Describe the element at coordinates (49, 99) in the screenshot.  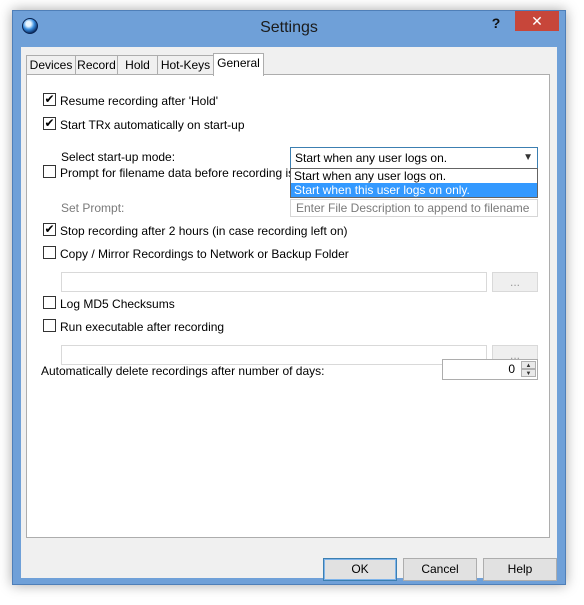
I see `resume-after-hold-checkbox: ✔` at that location.